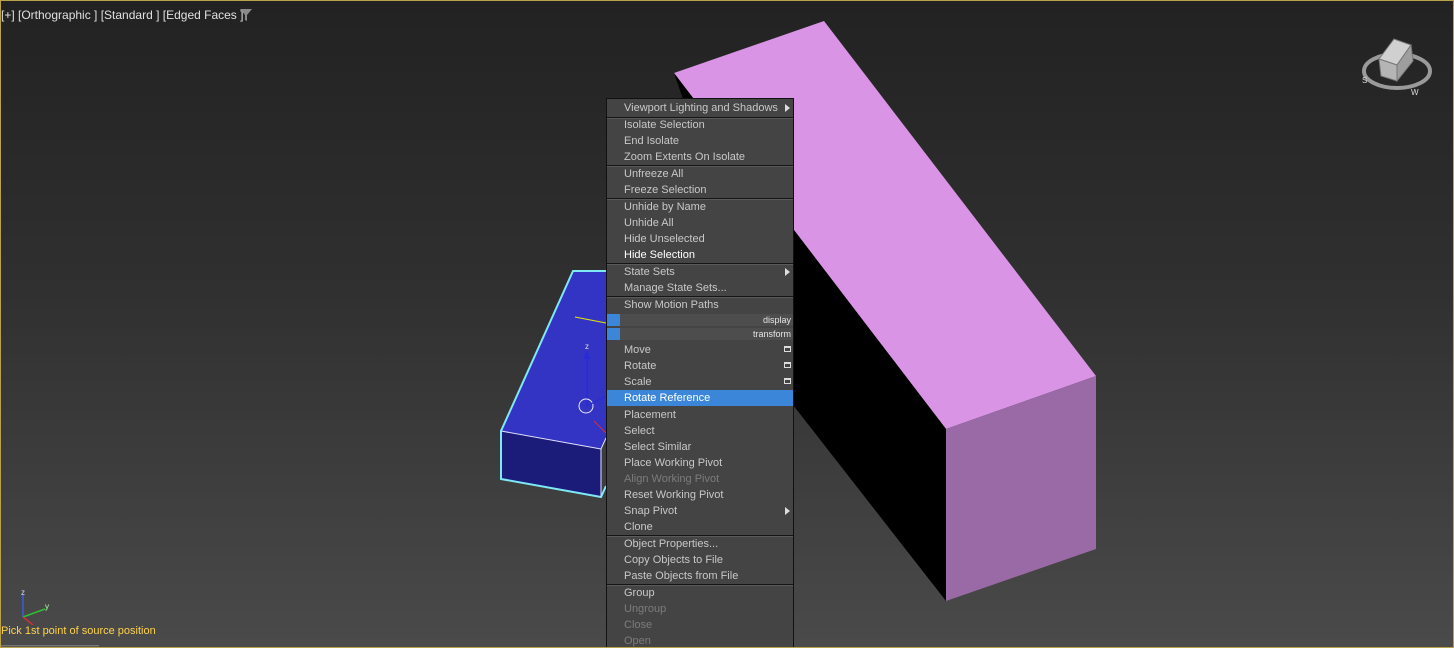 The image size is (1454, 648). I want to click on quad-header-display: display, so click(700, 320).